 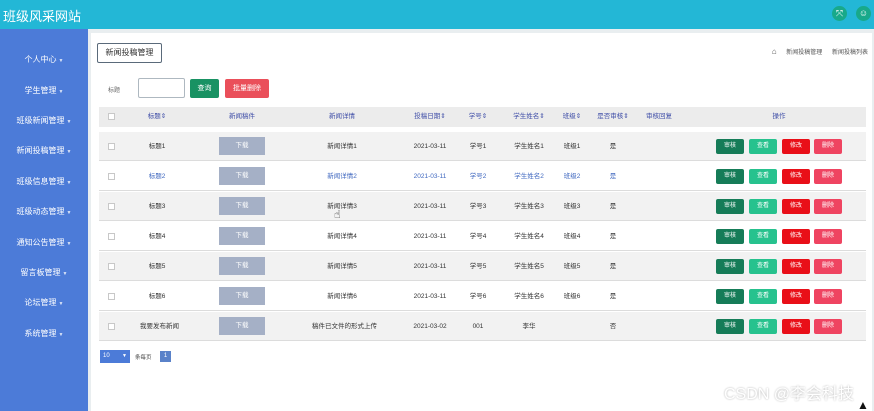 What do you see at coordinates (572, 206) in the screenshot?
I see `cell-class: 班级3` at bounding box center [572, 206].